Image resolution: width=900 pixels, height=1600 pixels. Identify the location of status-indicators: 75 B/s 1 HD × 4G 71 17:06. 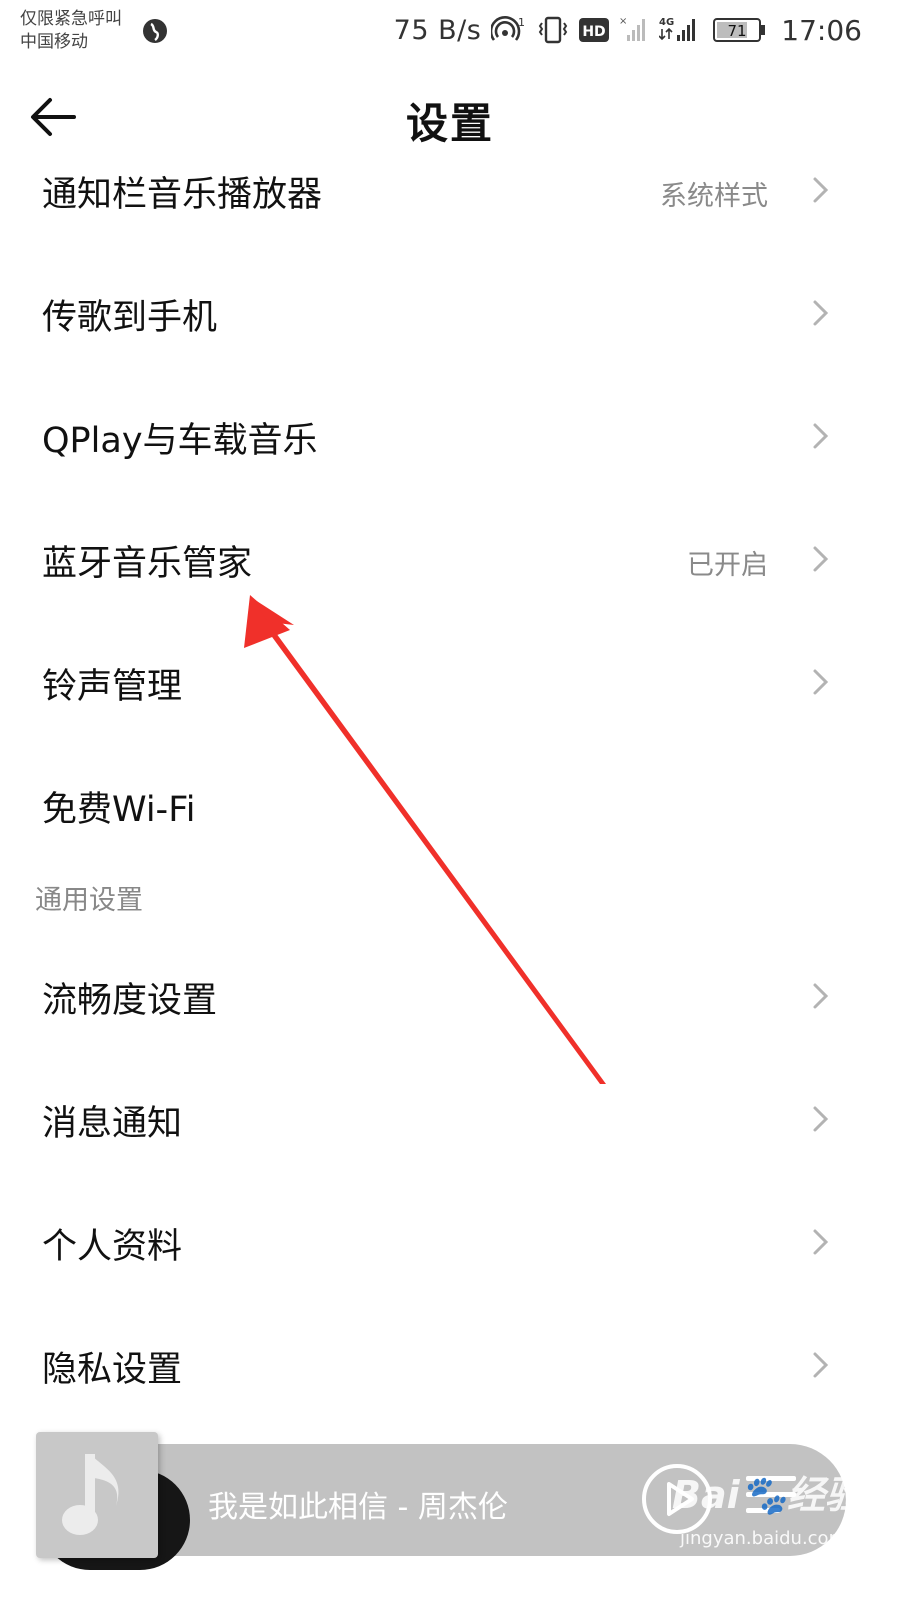
(628, 30).